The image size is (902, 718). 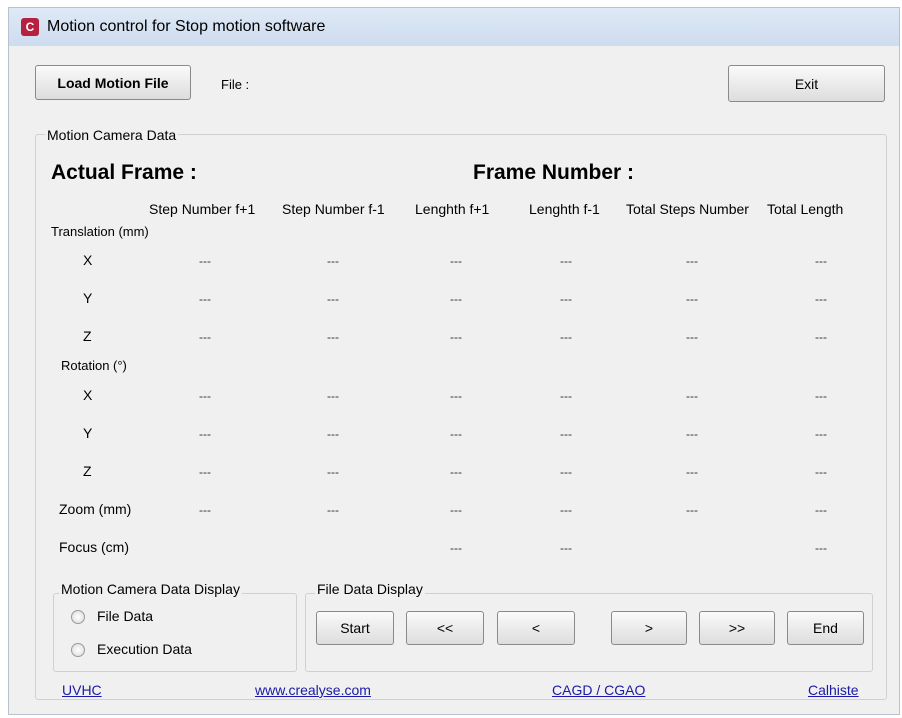 I want to click on file-data-label: File Data, so click(x=125, y=616).